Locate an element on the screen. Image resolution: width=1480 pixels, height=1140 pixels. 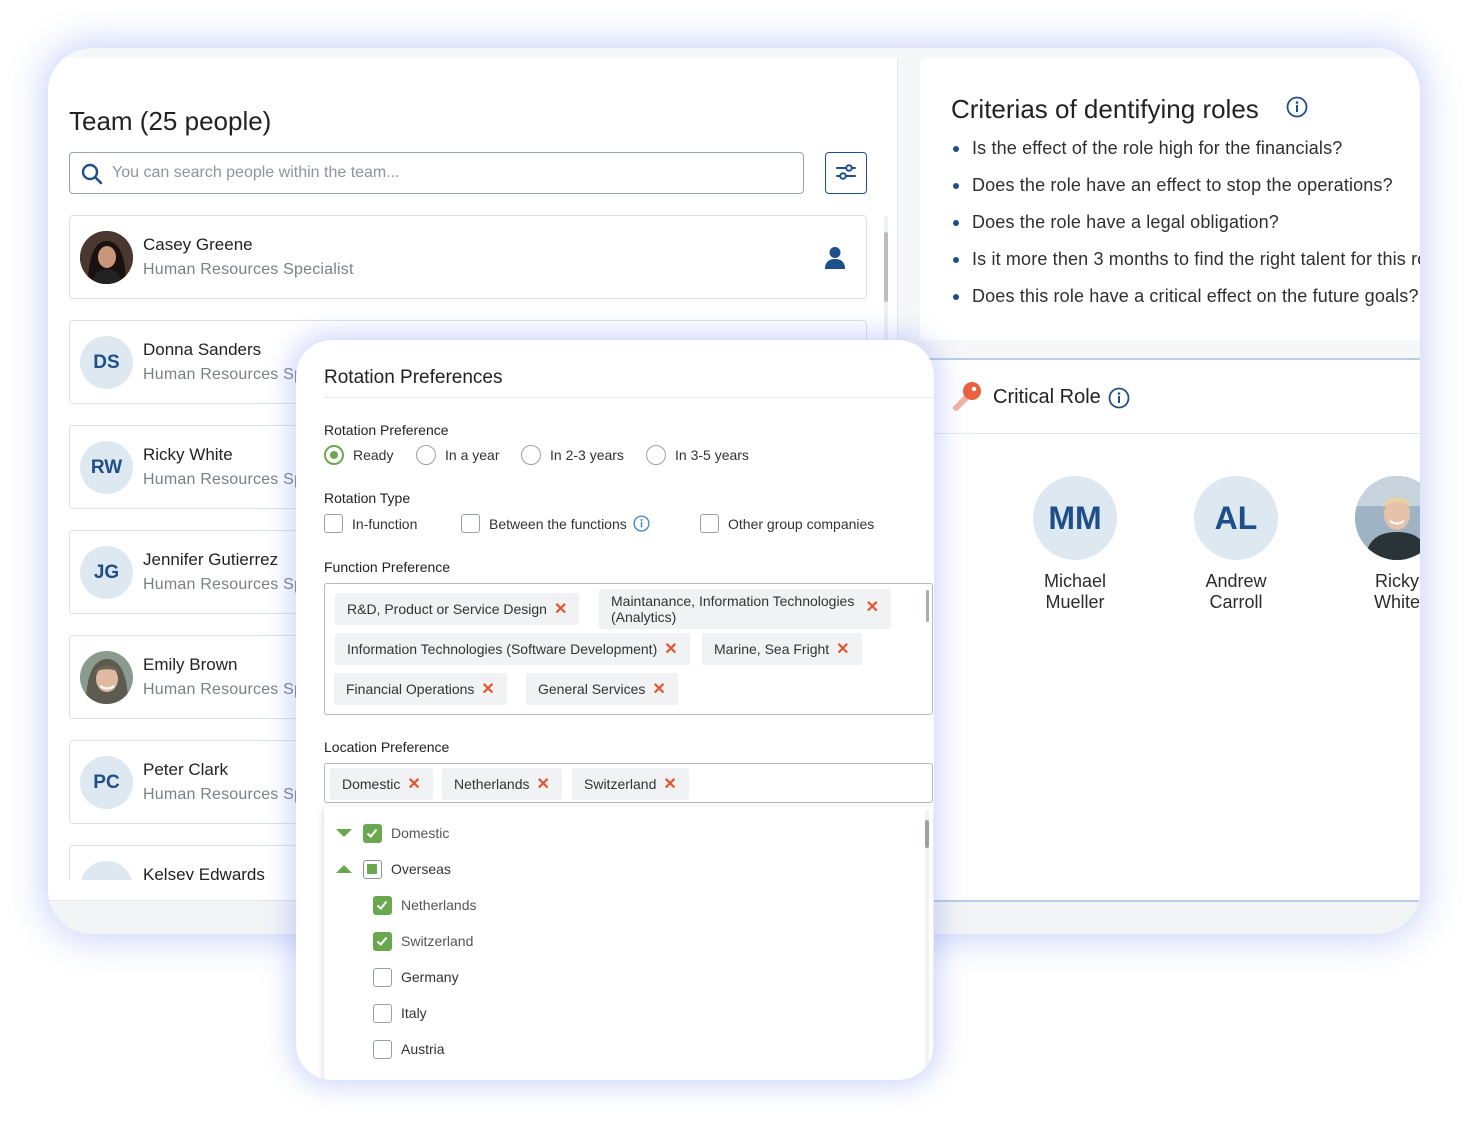
tag-label: Switzerland is located at coordinates (620, 784).